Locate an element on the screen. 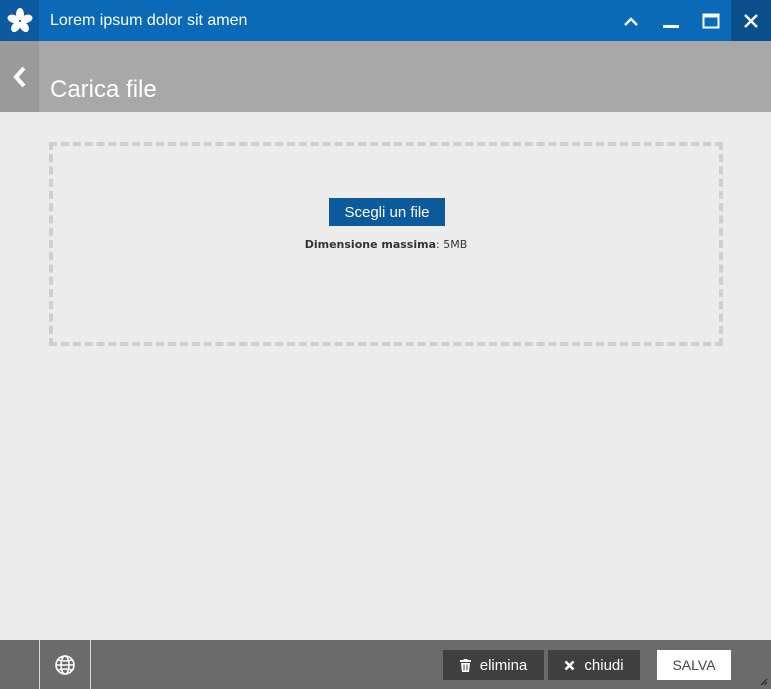 The height and width of the screenshot is (689, 771). chevron-up-icon is located at coordinates (631, 21).